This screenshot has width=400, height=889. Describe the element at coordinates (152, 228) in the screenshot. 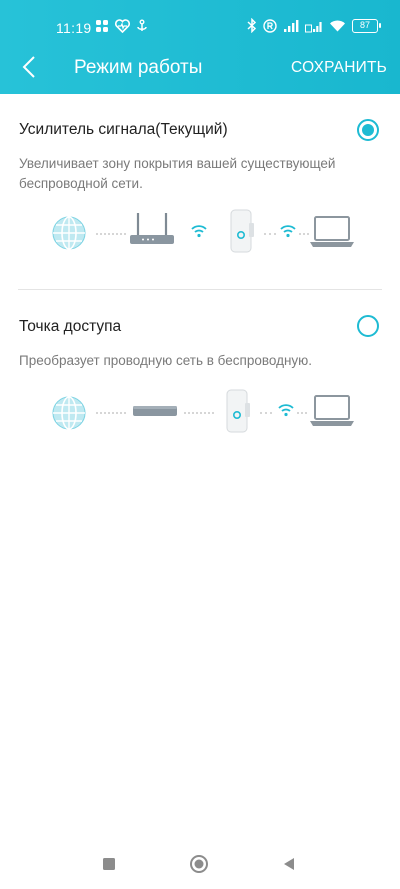

I see `router-icon` at that location.